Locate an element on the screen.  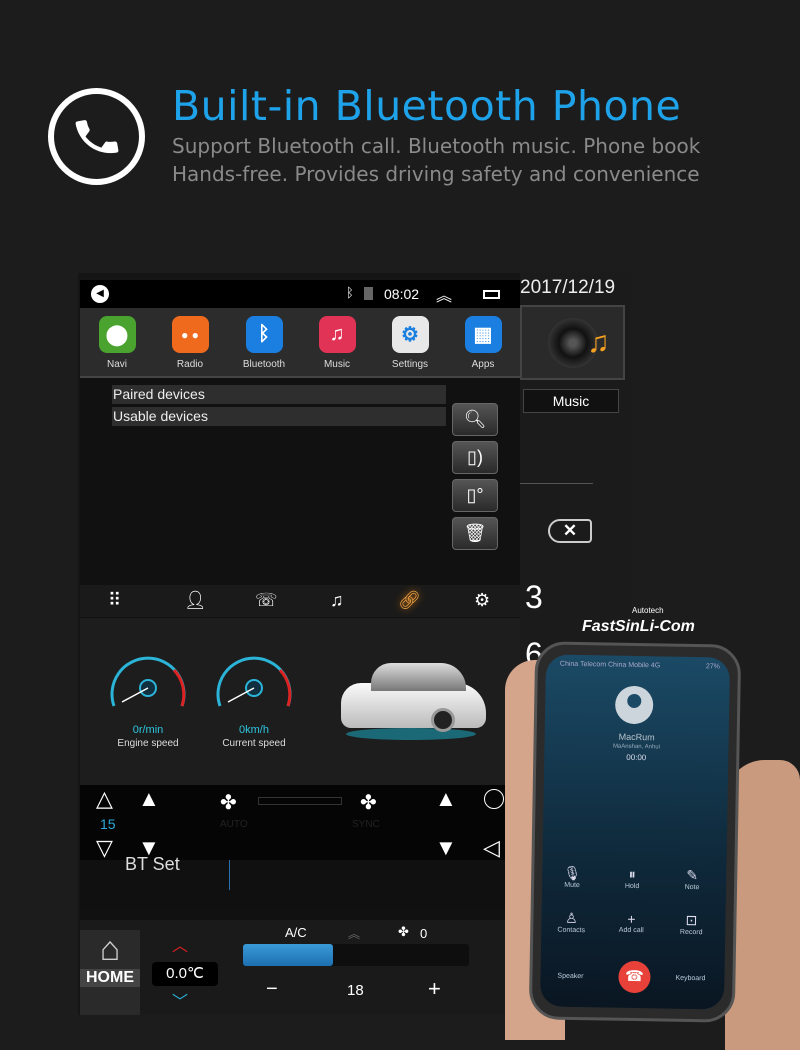
app-radio: ● ● Radio is located at coordinates (190, 343).